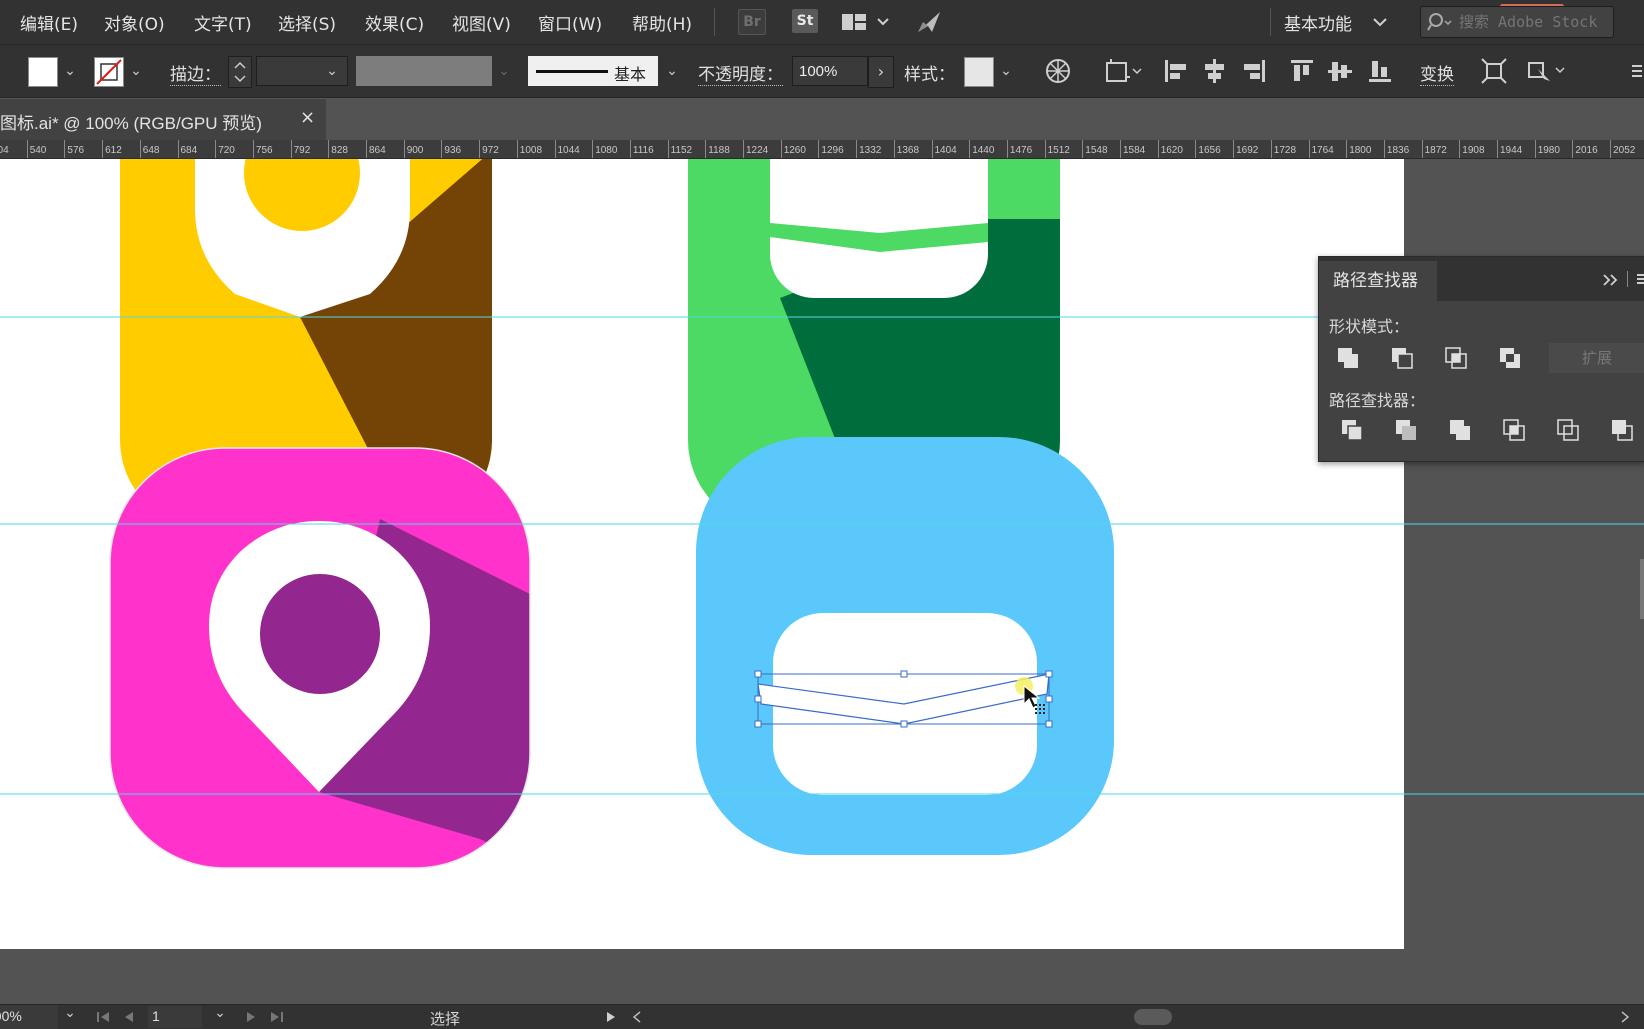 The image size is (1644, 1029). Describe the element at coordinates (570, 22) in the screenshot. I see `menu-window: 窗口(W)` at that location.